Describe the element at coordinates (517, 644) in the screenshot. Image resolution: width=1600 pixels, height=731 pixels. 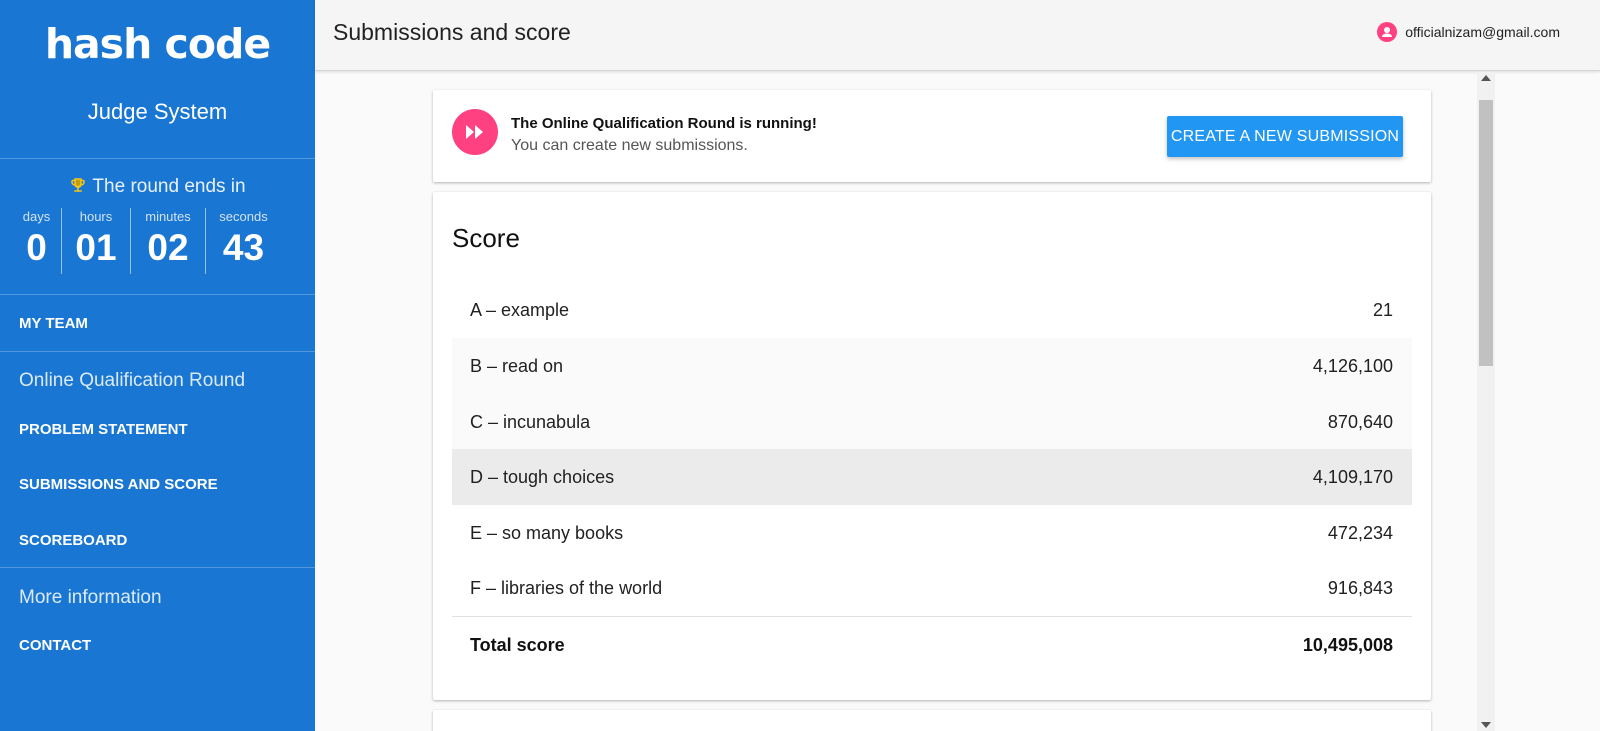
I see `total-score-label: Total score` at that location.